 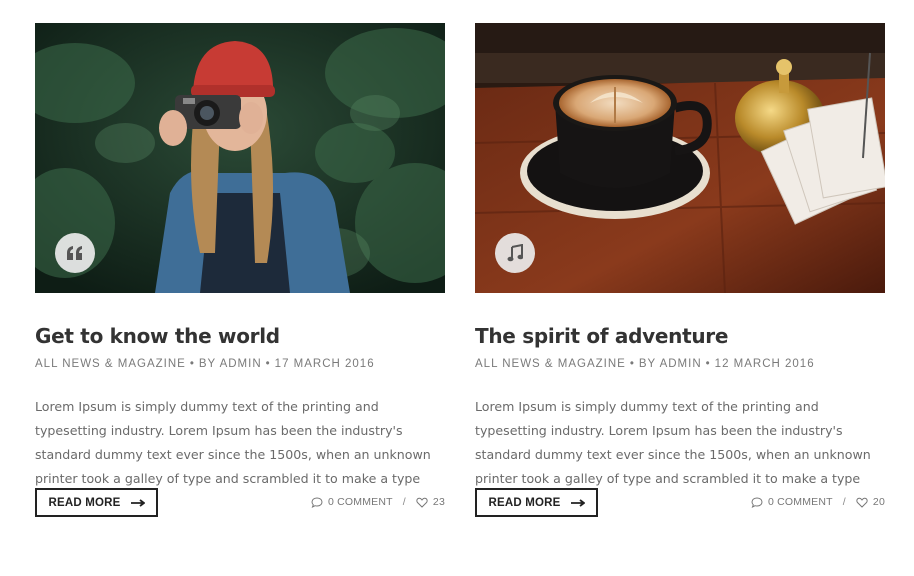 I want to click on like-count: 23, so click(x=438, y=502).